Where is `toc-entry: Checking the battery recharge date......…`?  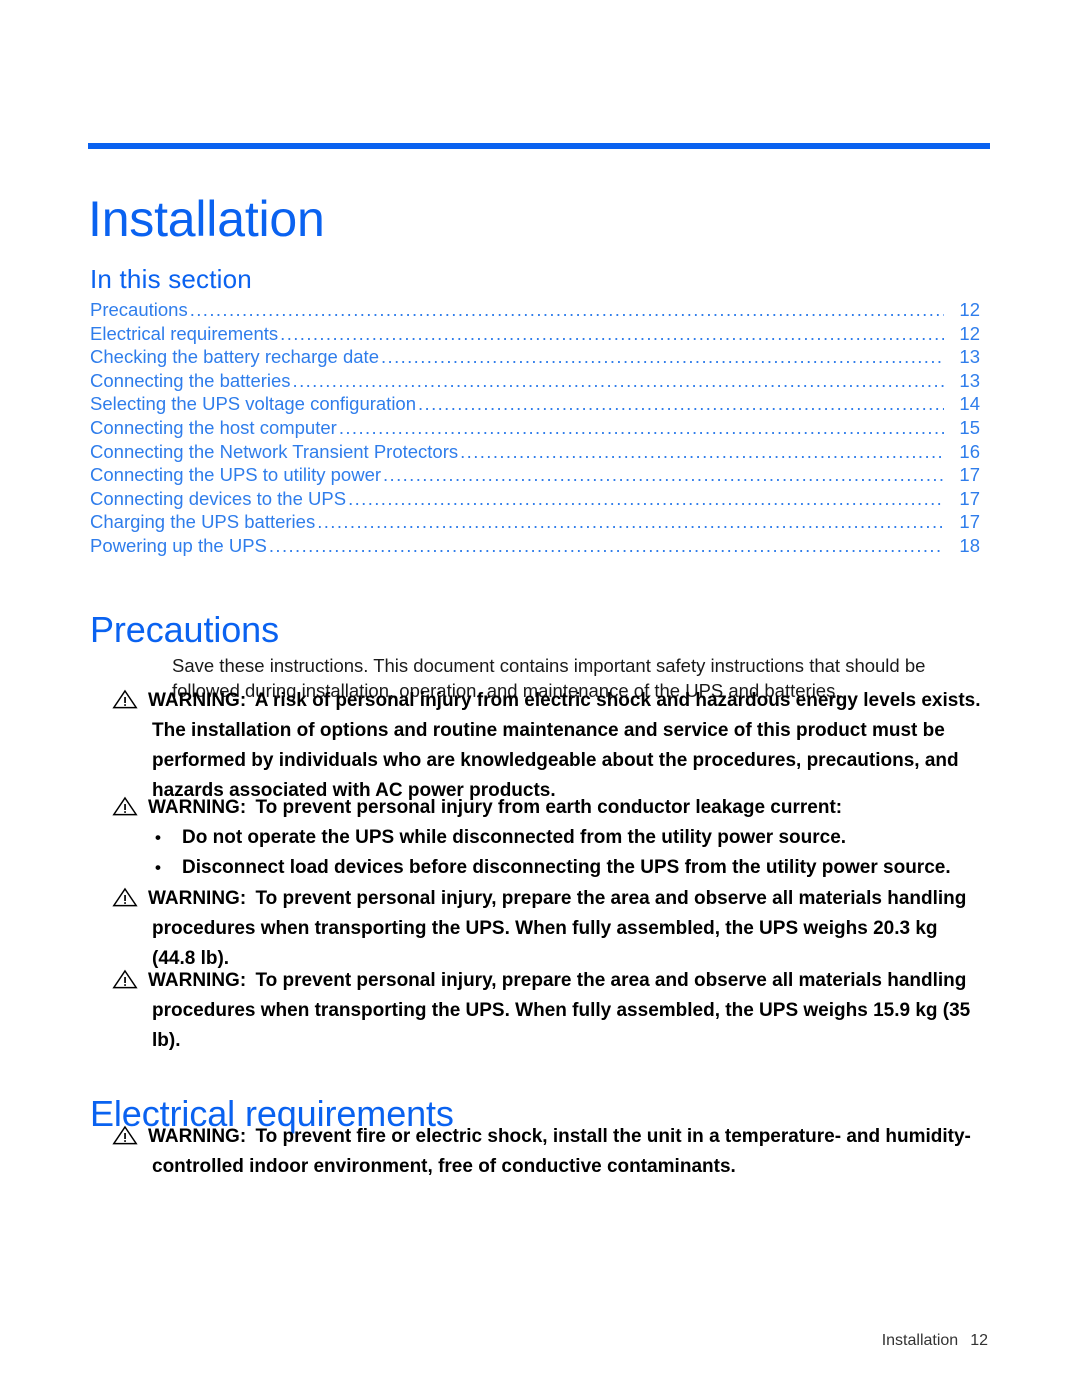
toc-entry: Checking the battery recharge date......… is located at coordinates (535, 357).